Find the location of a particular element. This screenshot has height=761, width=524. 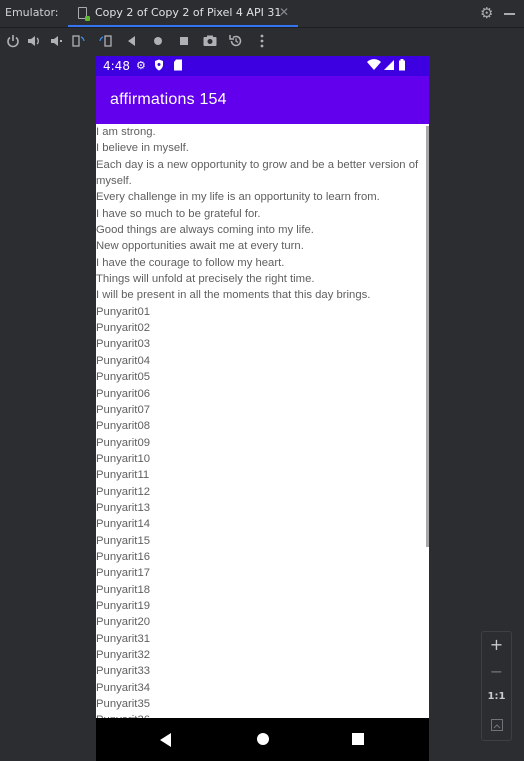

list-item: Punyarit07 is located at coordinates (123, 409).